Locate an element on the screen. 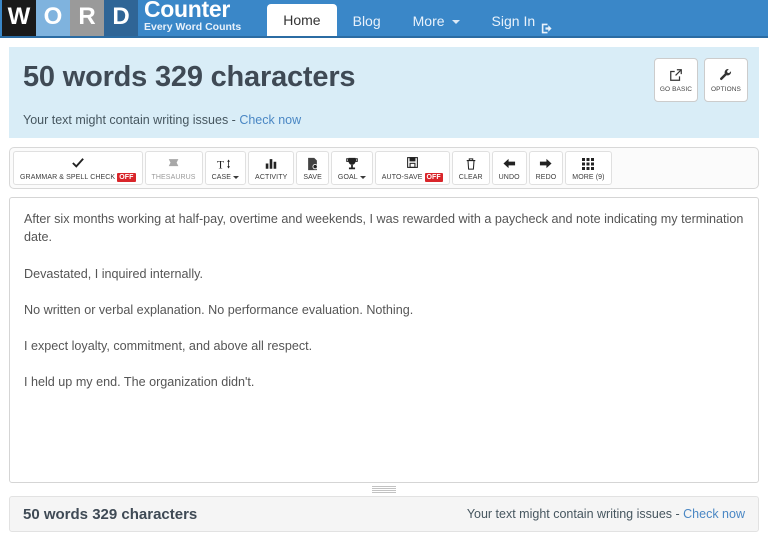  svg-text: T is located at coordinates (220, 165).